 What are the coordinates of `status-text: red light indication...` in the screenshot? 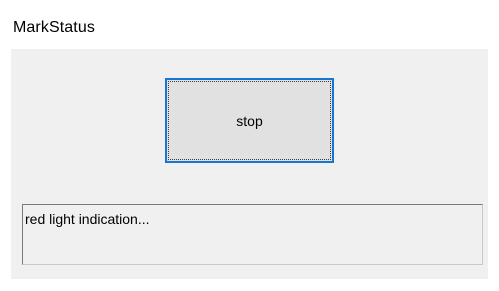 It's located at (87, 219).